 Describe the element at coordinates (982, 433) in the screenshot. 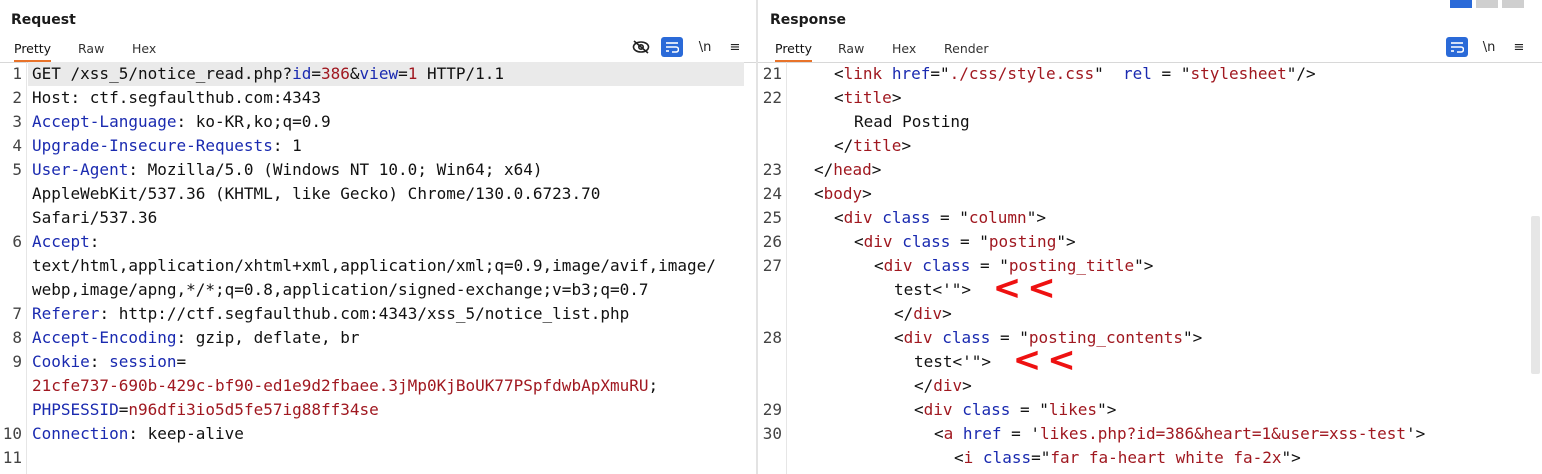

I see `code-token: href` at that location.